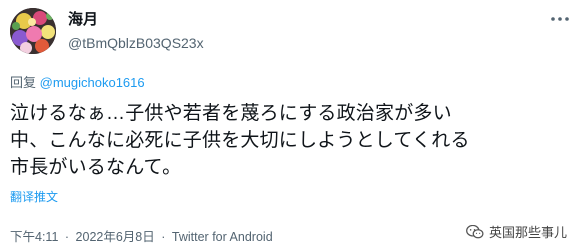 This screenshot has width=579, height=250. I want to click on tweet-text-line: 市長がいるなんて。, so click(96, 167).